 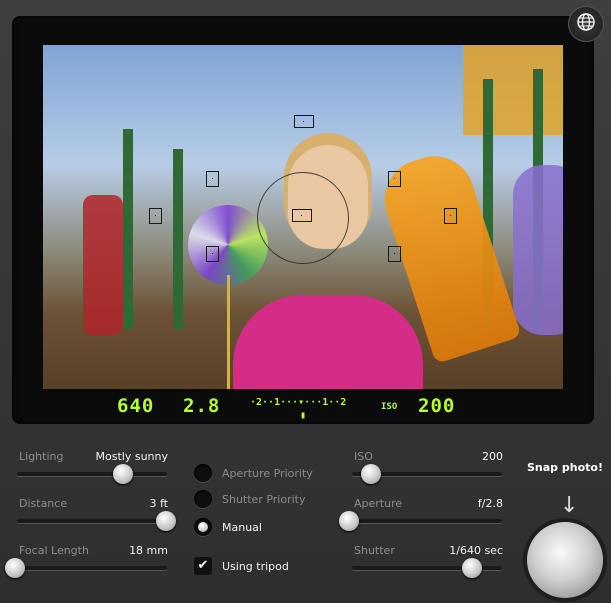 I want to click on meter-scale: ·2··1···▾···1··2, so click(x=298, y=402).